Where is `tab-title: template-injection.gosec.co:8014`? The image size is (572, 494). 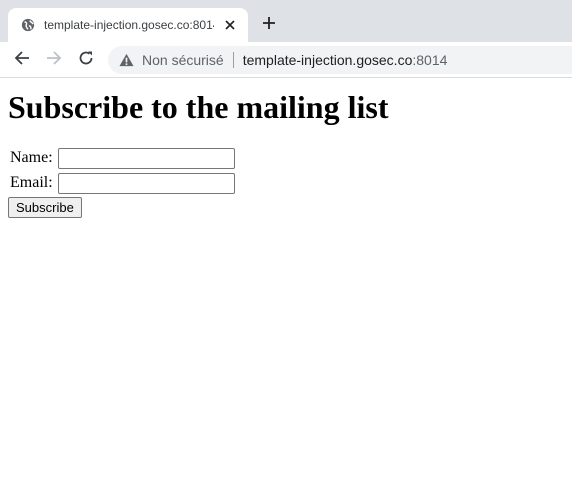
tab-title: template-injection.gosec.co:8014 is located at coordinates (129, 25).